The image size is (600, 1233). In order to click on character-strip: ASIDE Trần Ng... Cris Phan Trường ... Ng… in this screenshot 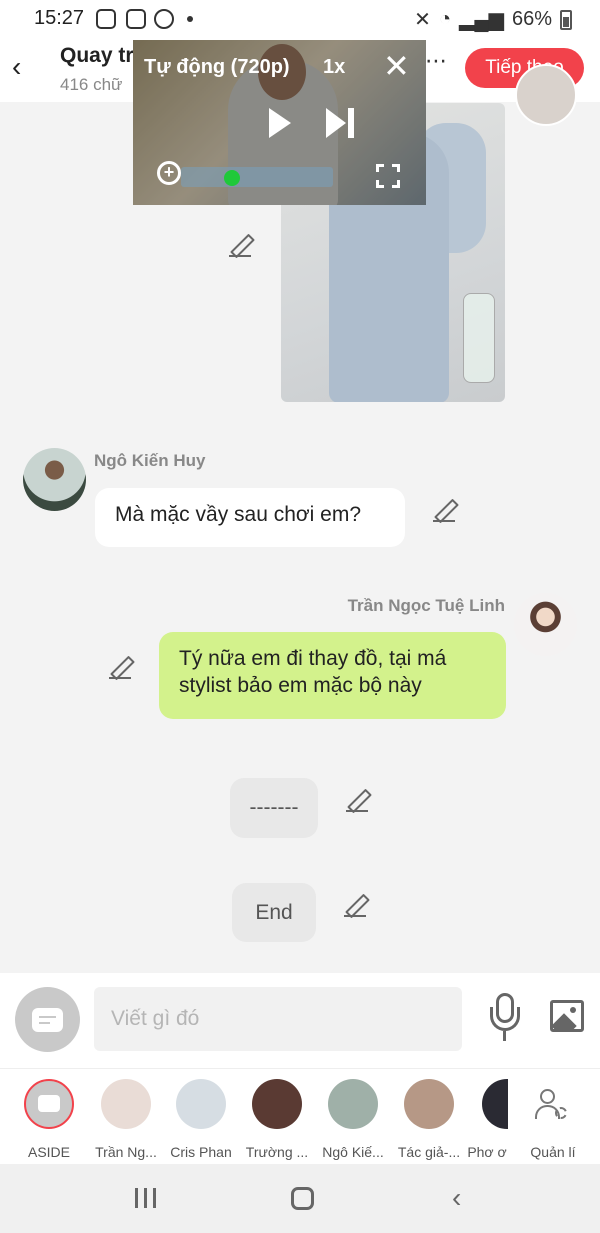, I will do `click(300, 1116)`.